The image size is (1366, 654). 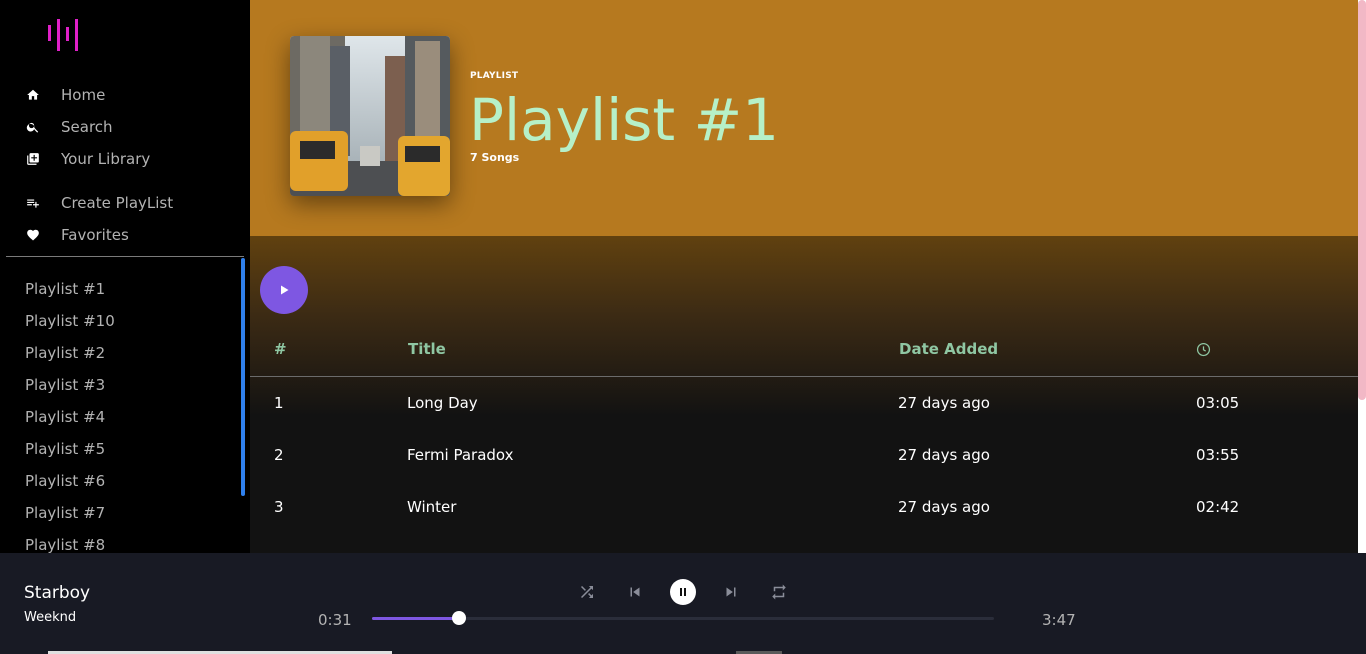 I want to click on logo-icon, so click(x=65, y=36).